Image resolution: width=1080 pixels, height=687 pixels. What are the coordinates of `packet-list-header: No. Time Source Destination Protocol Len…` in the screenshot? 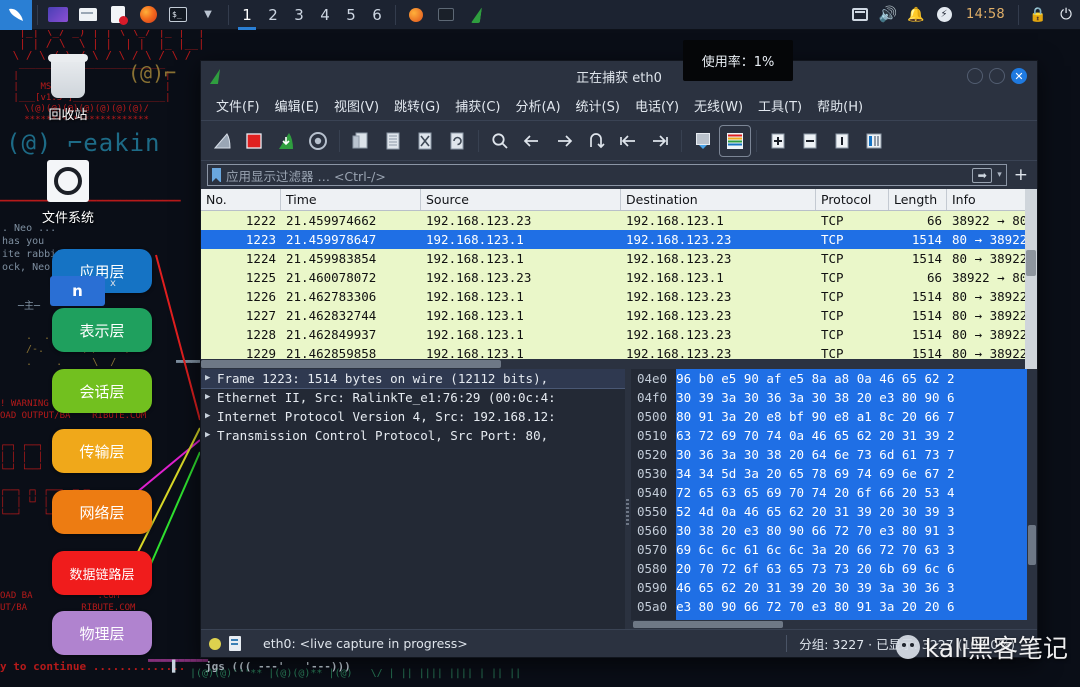 It's located at (619, 200).